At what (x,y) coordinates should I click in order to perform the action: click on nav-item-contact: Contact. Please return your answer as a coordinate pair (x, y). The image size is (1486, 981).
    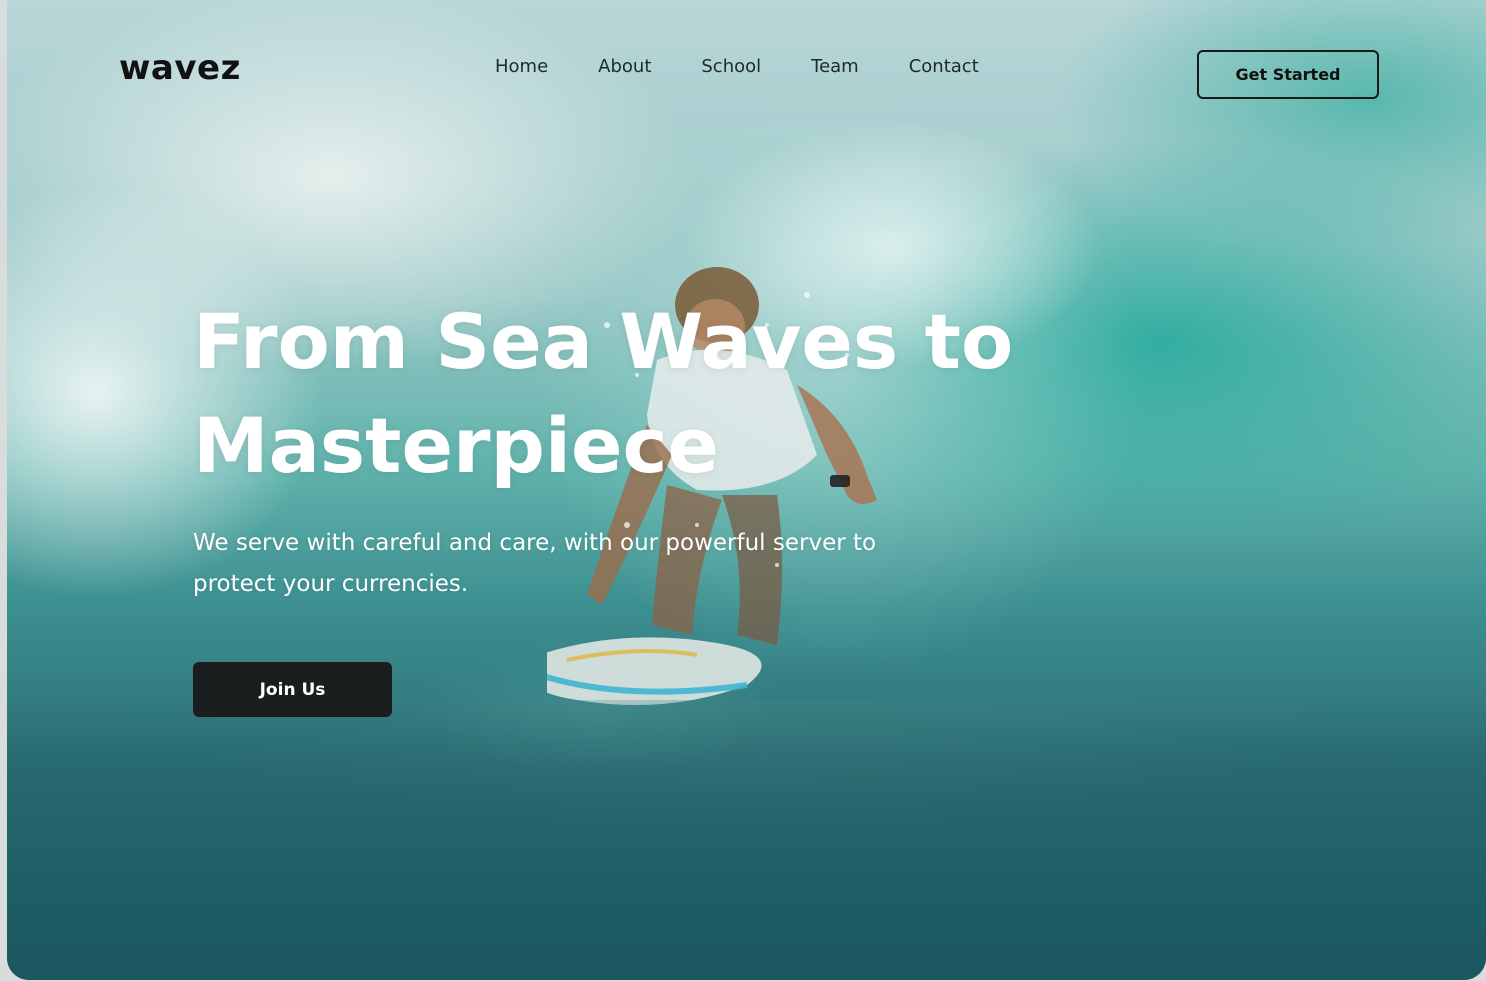
    Looking at the image, I should click on (944, 66).